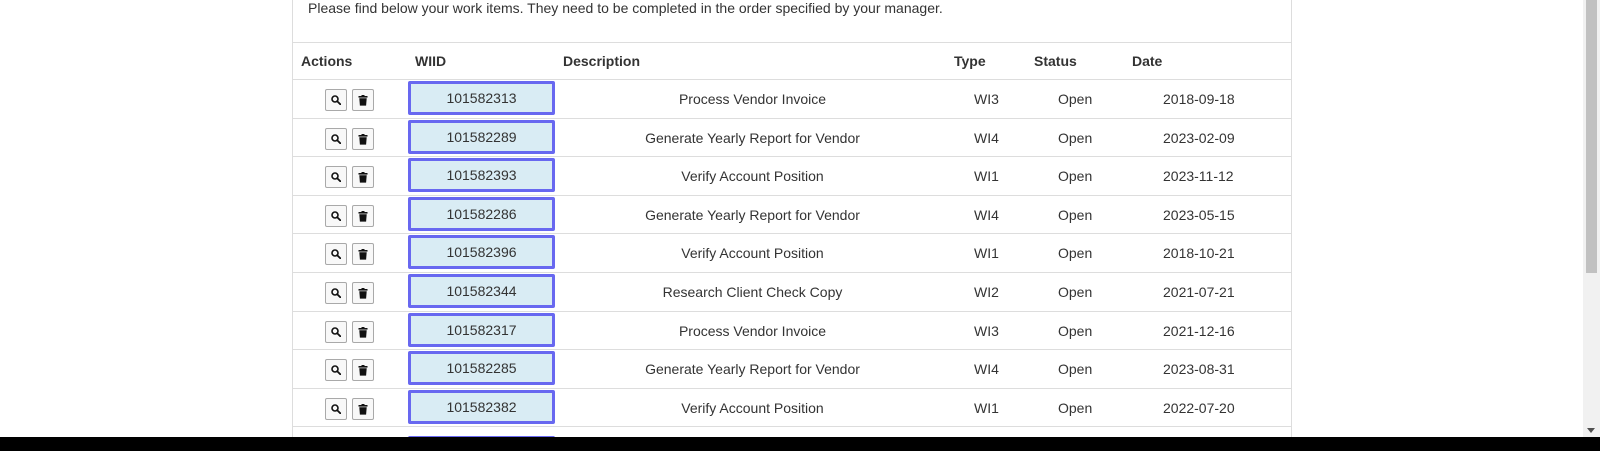 The width and height of the screenshot is (1600, 451). Describe the element at coordinates (1199, 137) in the screenshot. I see `date-cell: 2023-02-09` at that location.